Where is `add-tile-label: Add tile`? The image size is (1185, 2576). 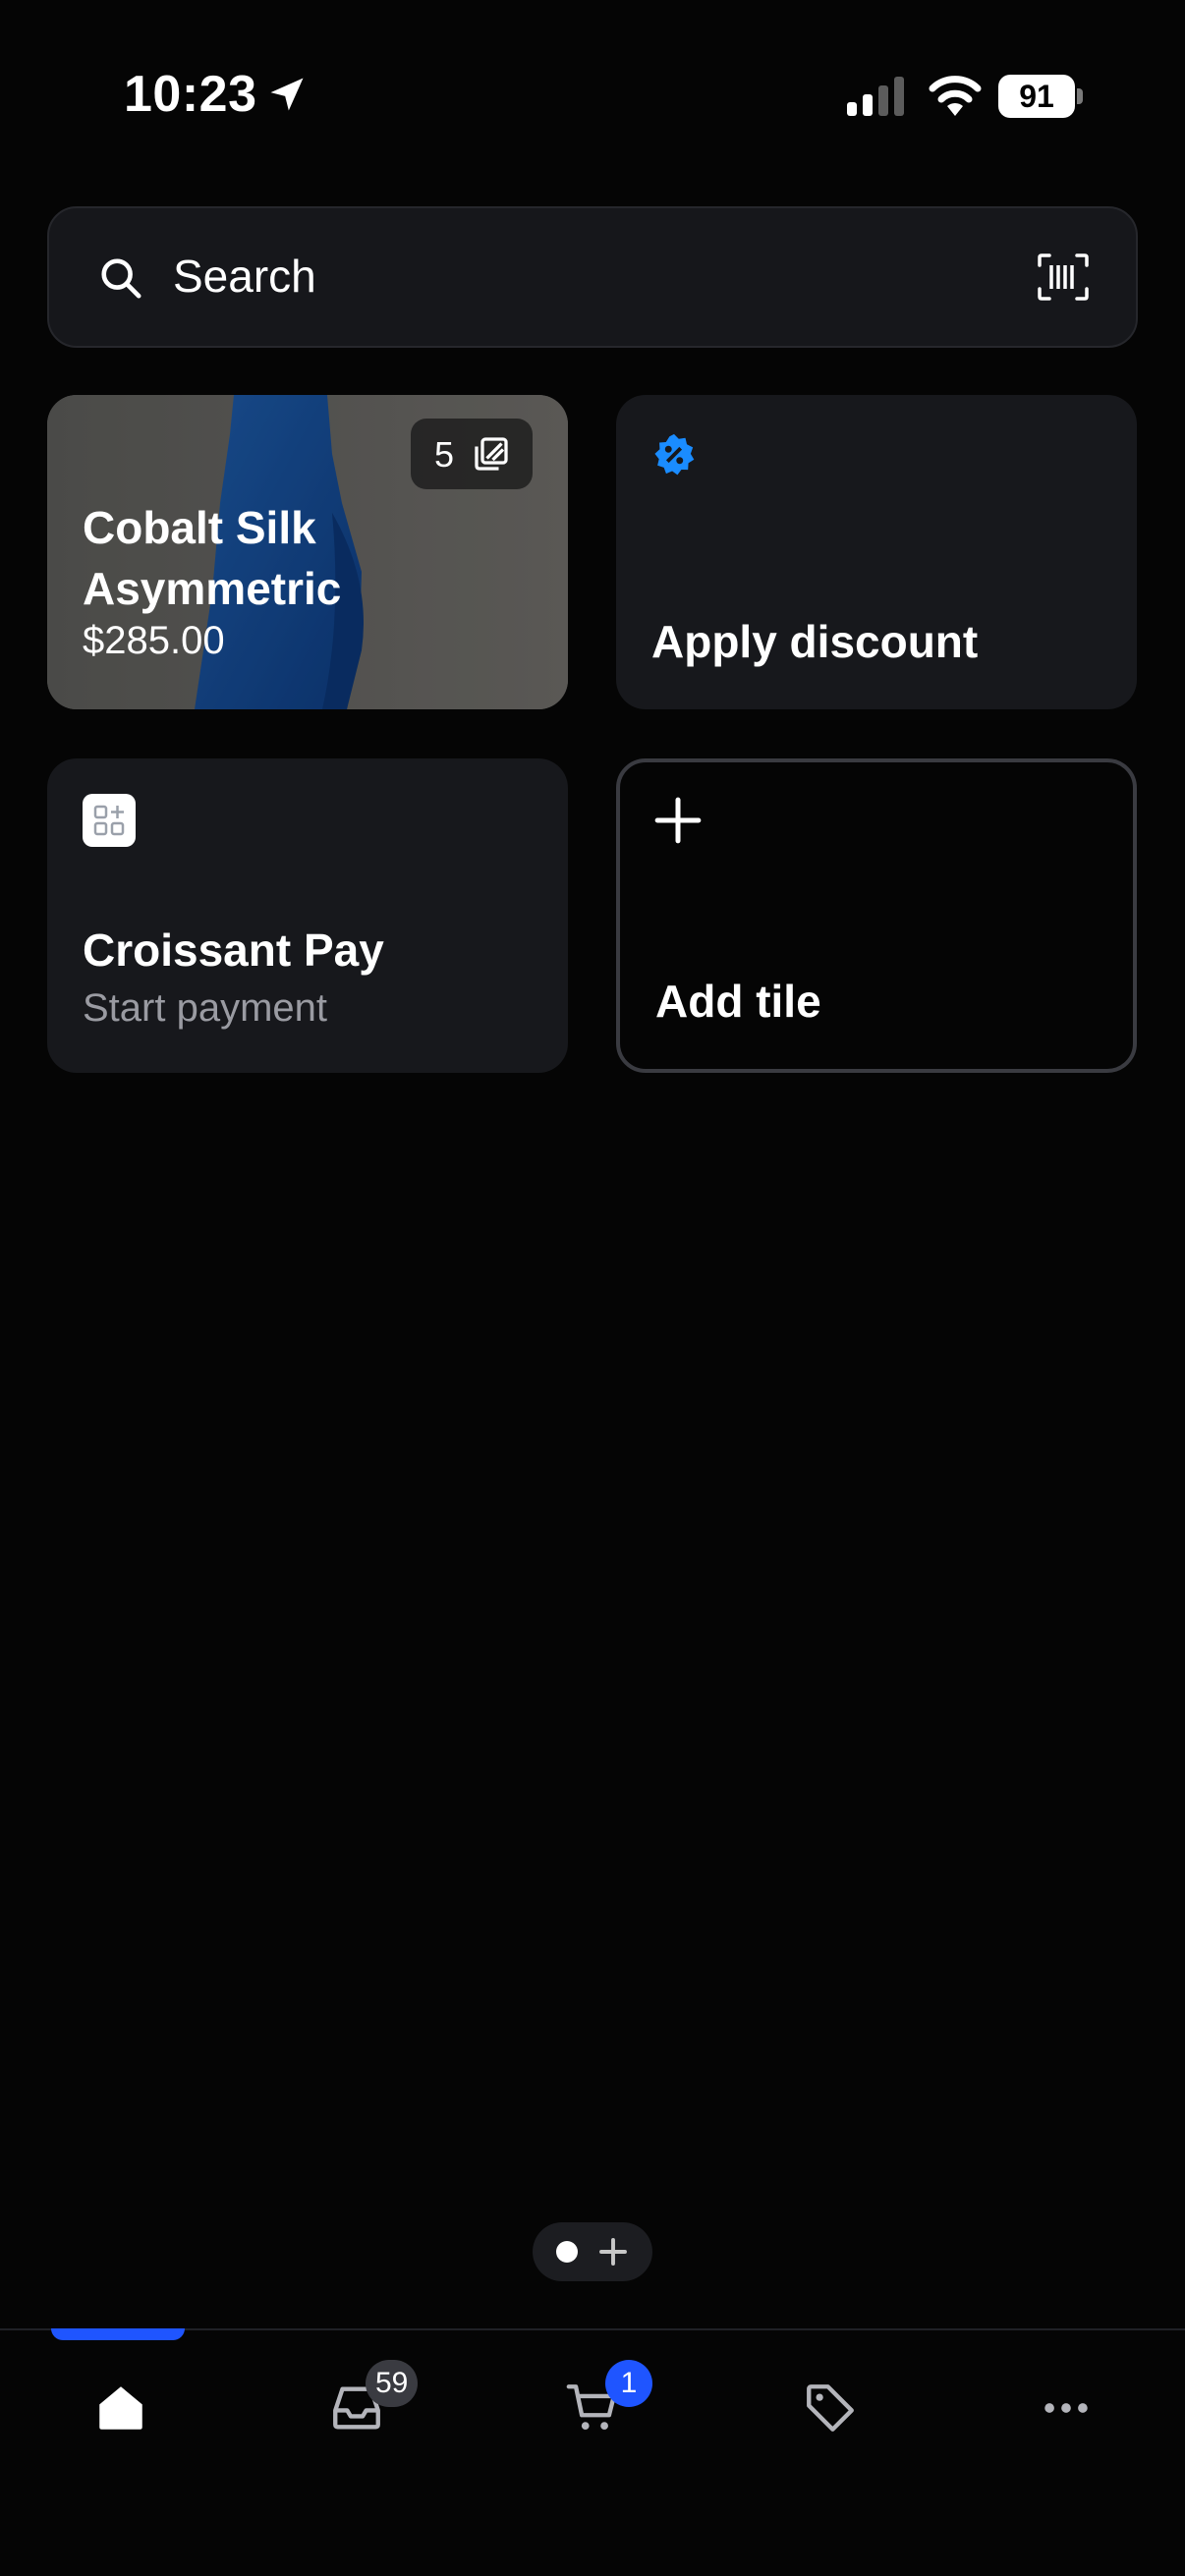
add-tile-label: Add tile is located at coordinates (738, 1001).